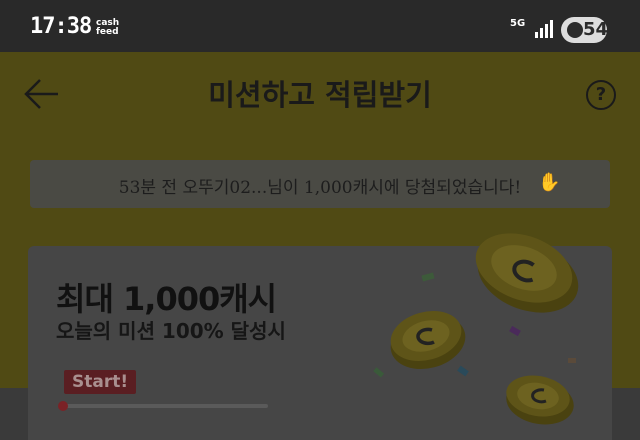 The width and height of the screenshot is (640, 440). I want to click on battery-level: 54, so click(596, 29).